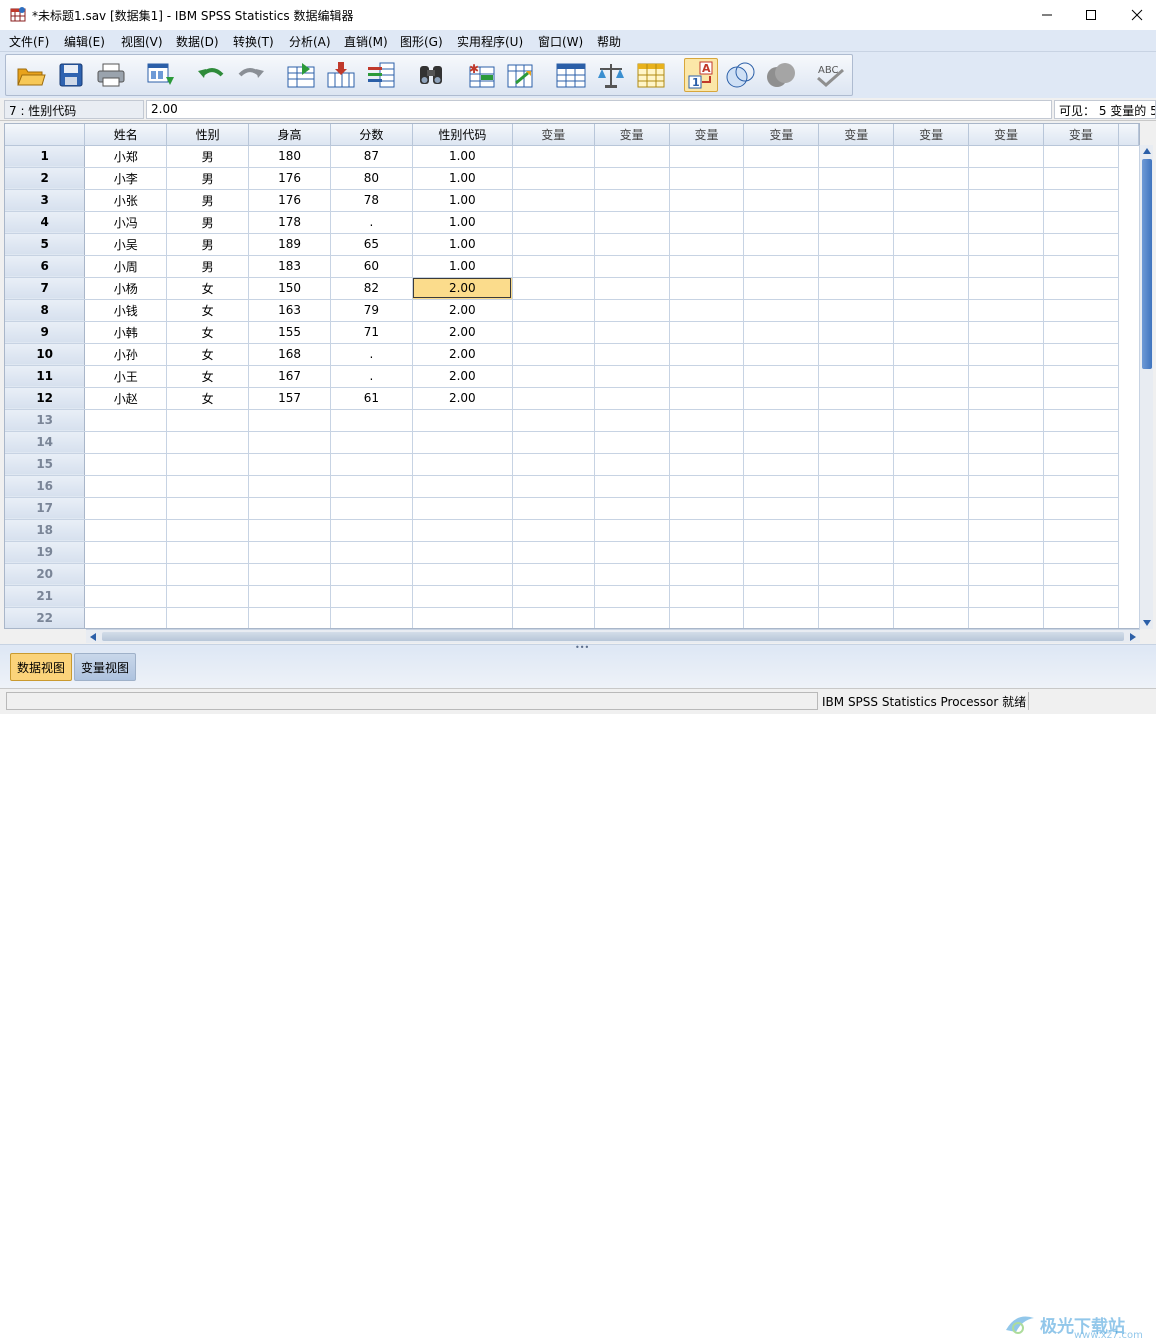 Image resolution: width=1156 pixels, height=1341 pixels. Describe the element at coordinates (45, 464) in the screenshot. I see `row-header: 15` at that location.